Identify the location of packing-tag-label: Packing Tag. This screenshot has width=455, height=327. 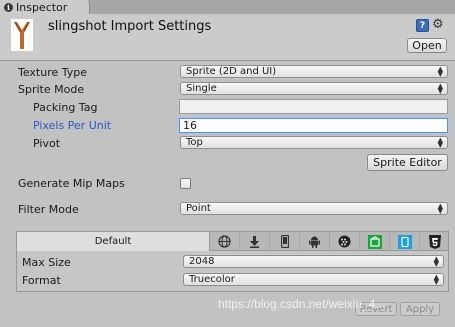
(65, 107).